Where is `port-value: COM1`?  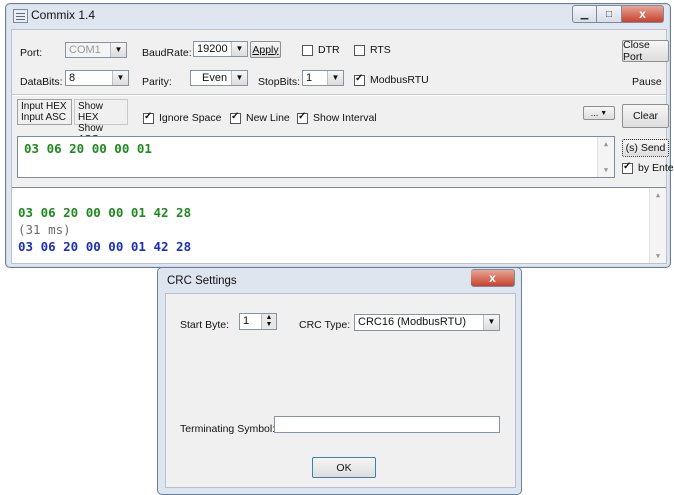 port-value: COM1 is located at coordinates (85, 50).